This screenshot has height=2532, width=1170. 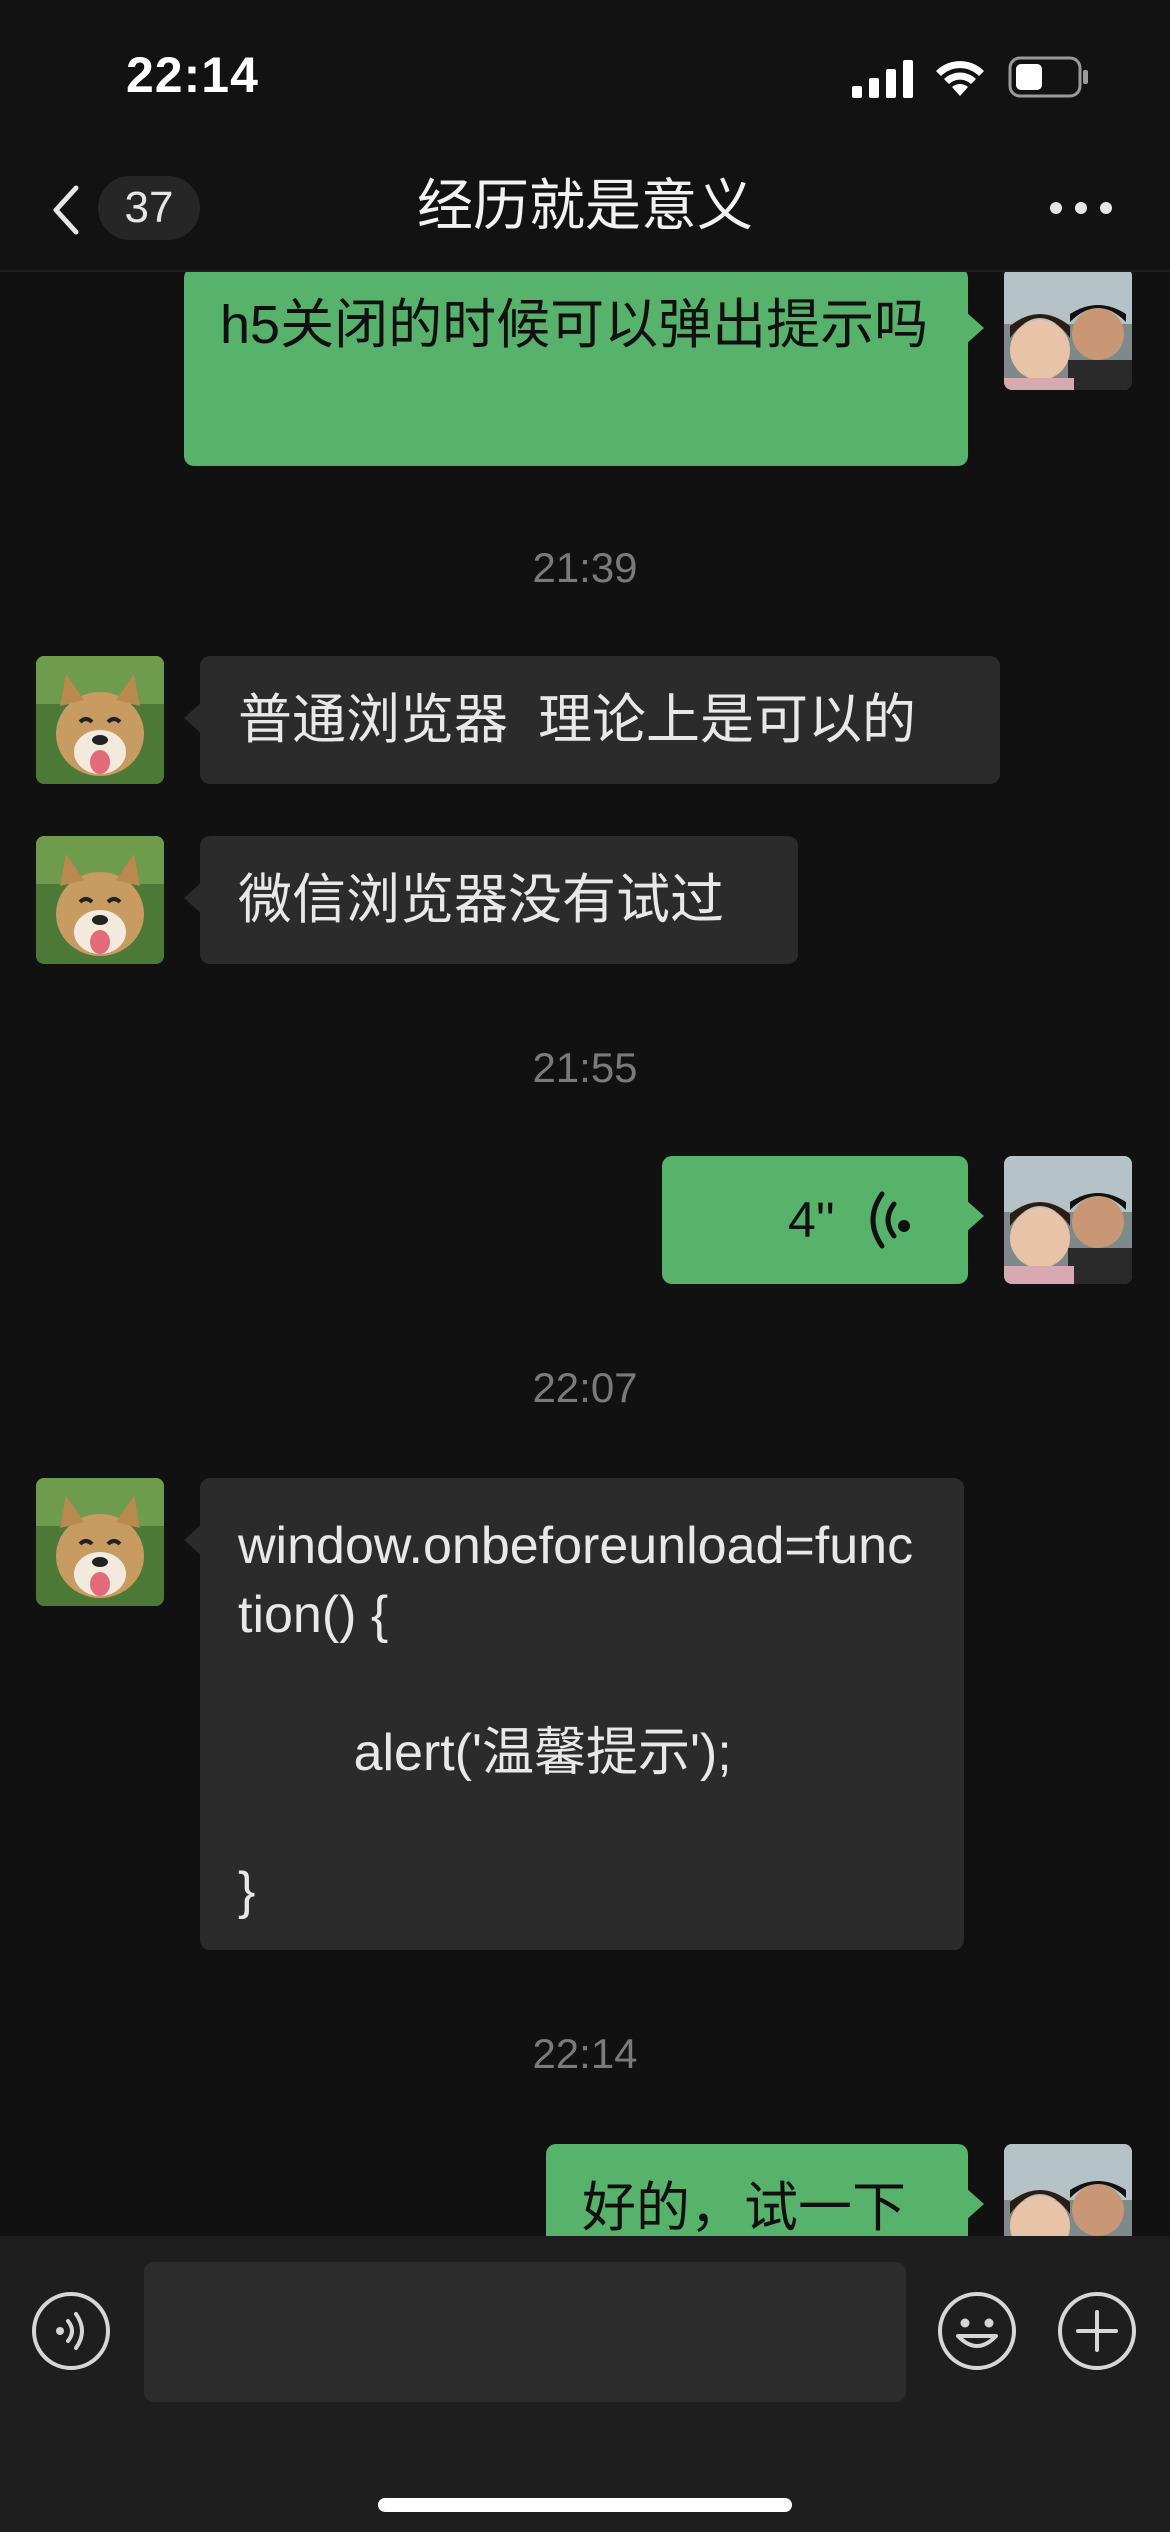 I want to click on plus-icon, so click(x=1097, y=2331).